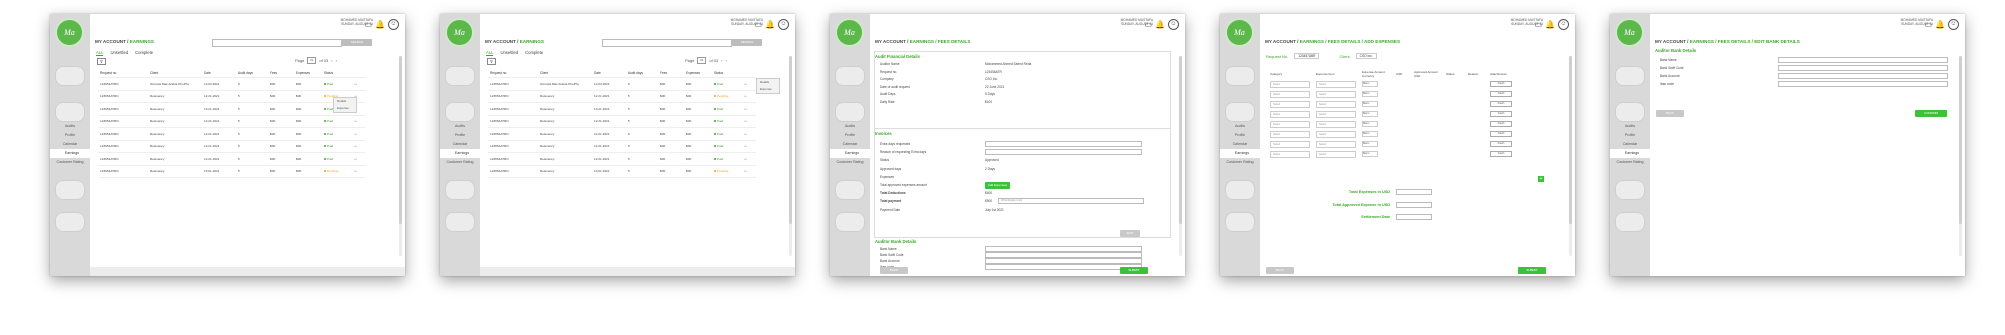 The image size is (2005, 335). I want to click on chevron-left-icon: ‹, so click(721, 60).